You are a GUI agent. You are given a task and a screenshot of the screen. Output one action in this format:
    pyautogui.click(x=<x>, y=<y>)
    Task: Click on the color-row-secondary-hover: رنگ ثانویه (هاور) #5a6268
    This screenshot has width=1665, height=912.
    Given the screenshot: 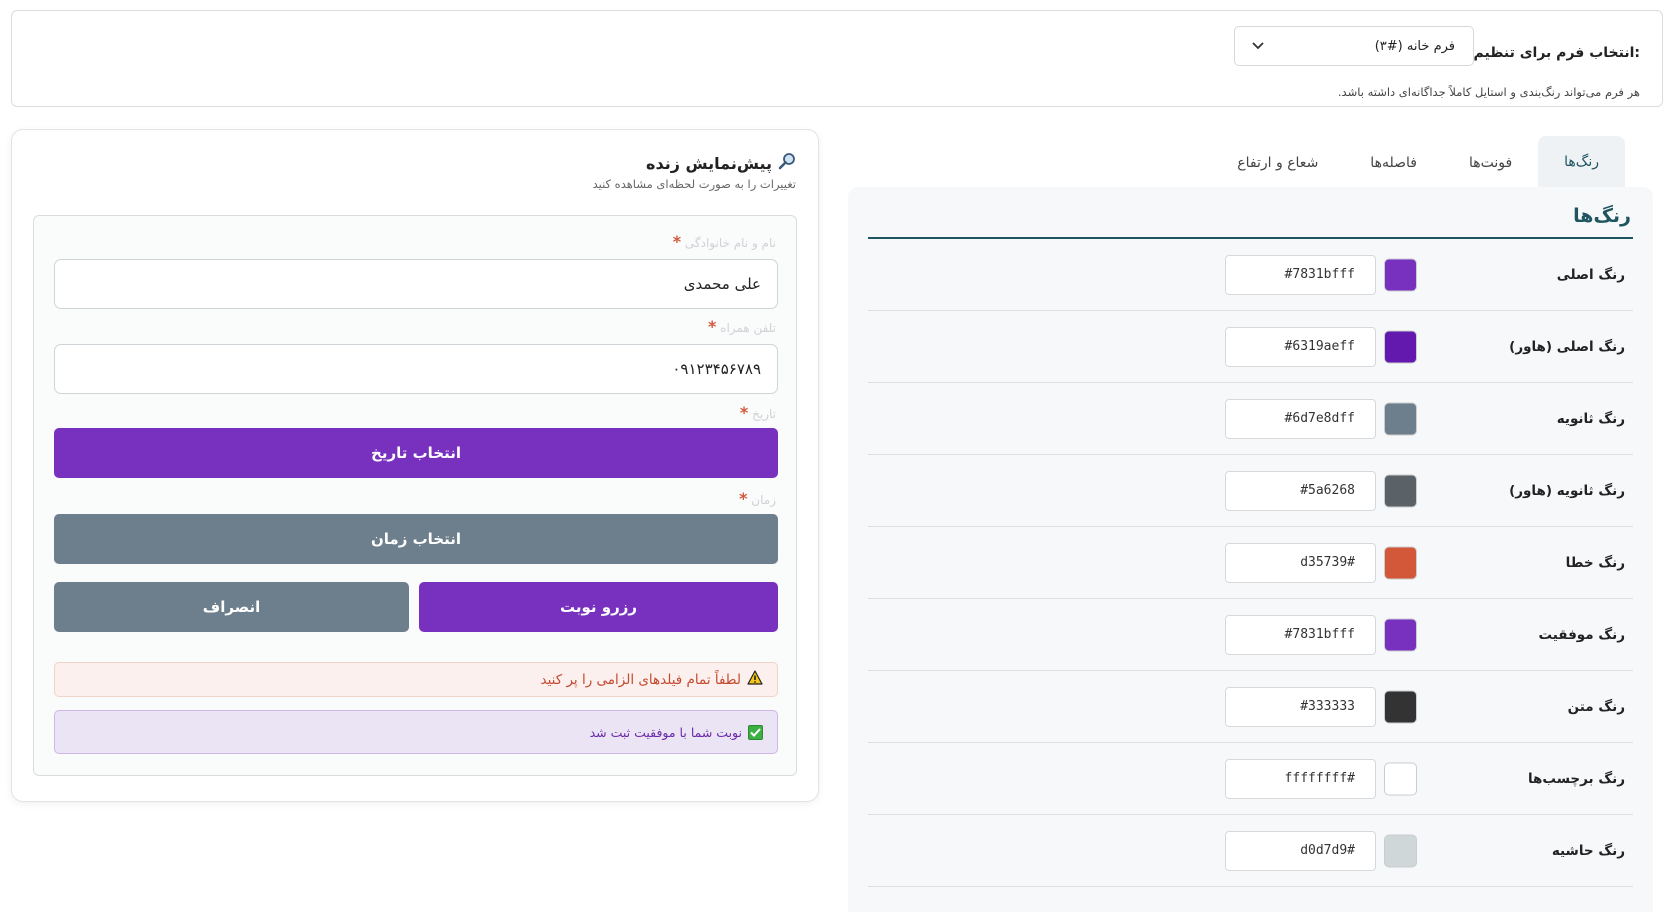 What is the action you would take?
    pyautogui.click(x=1250, y=491)
    